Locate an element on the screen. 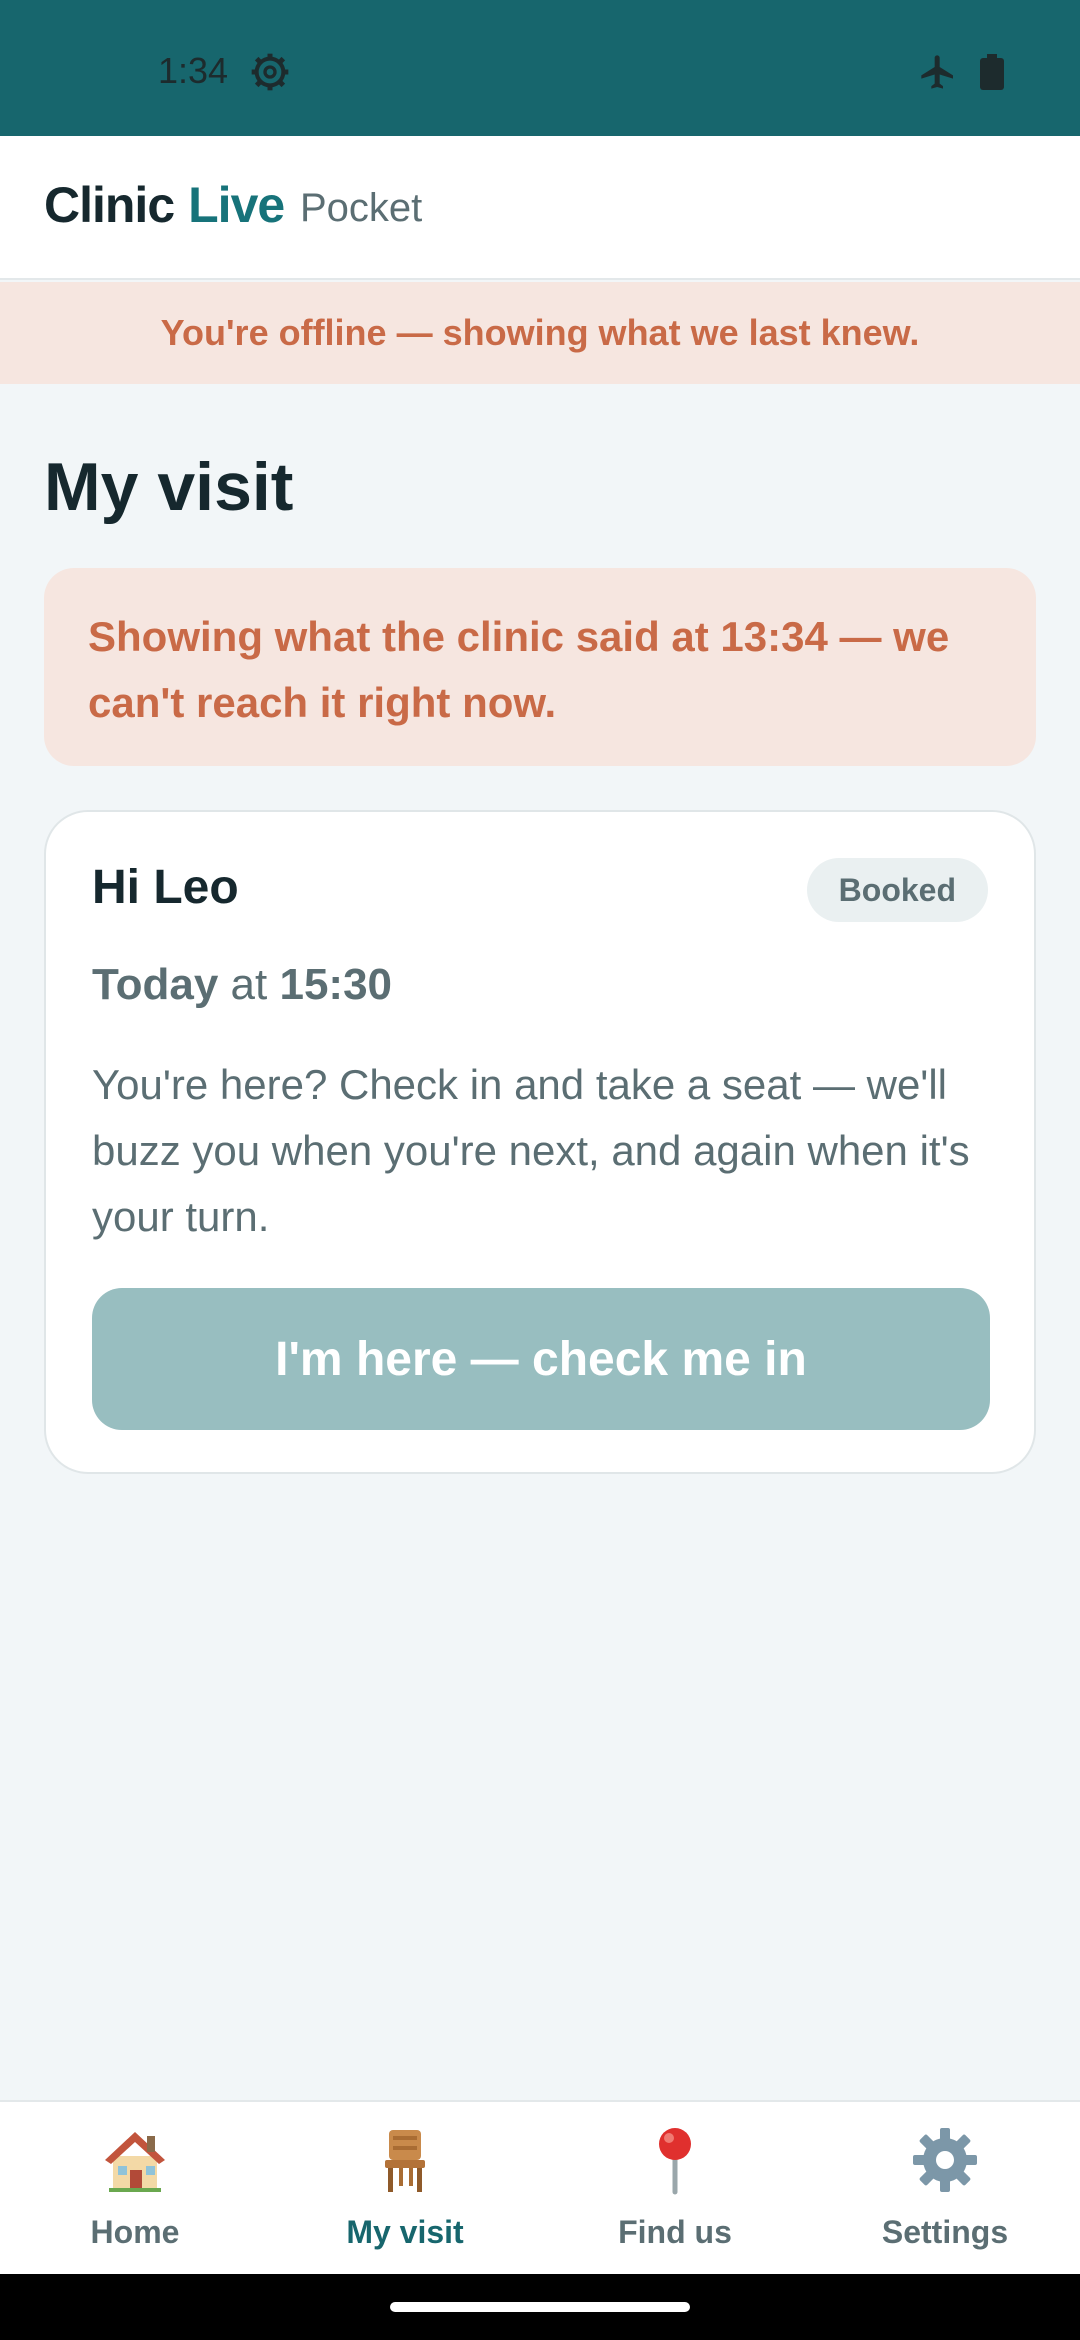 The height and width of the screenshot is (2340, 1080). page-title: My visit is located at coordinates (169, 487).